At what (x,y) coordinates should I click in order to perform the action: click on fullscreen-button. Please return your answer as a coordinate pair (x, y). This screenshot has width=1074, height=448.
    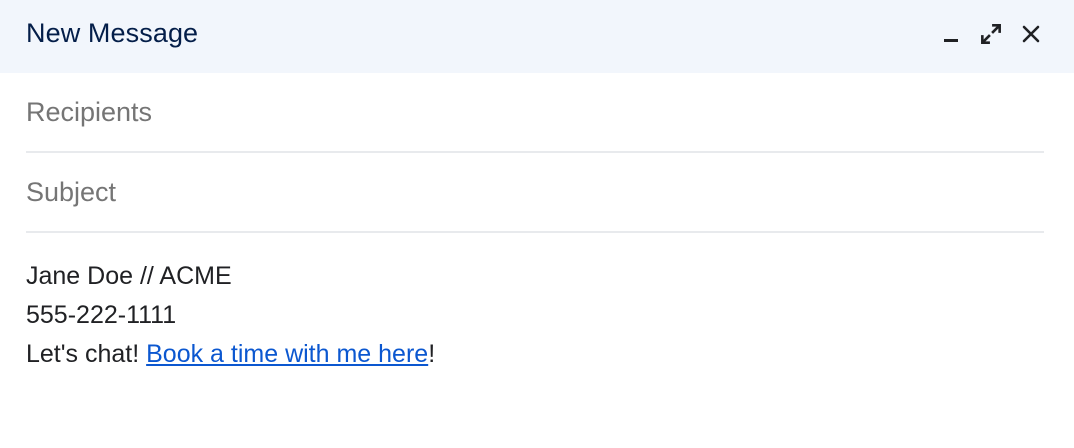
    Looking at the image, I should click on (991, 34).